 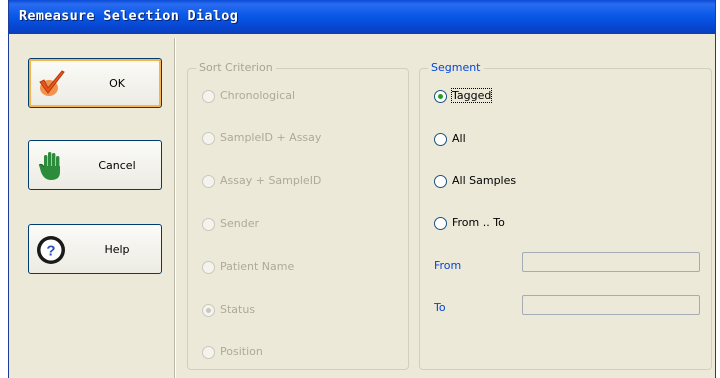 What do you see at coordinates (257, 266) in the screenshot?
I see `sort-option-label: Patient Name` at bounding box center [257, 266].